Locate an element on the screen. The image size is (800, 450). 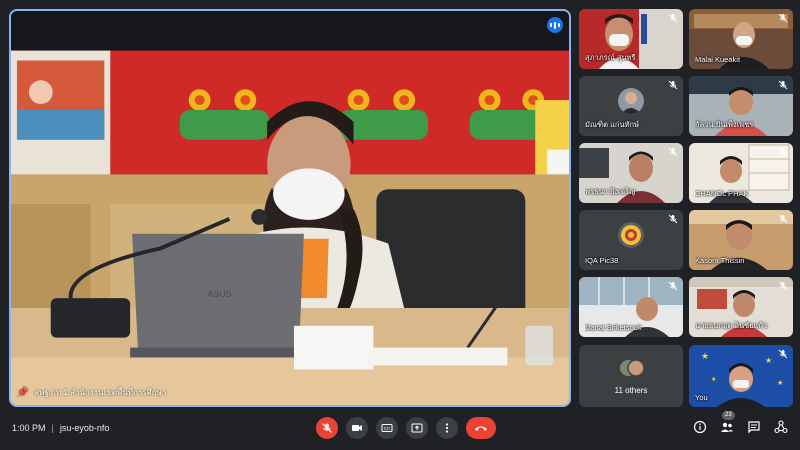
participant-tile: มัณฑิต แก่นทักษ์ is located at coordinates (631, 106).